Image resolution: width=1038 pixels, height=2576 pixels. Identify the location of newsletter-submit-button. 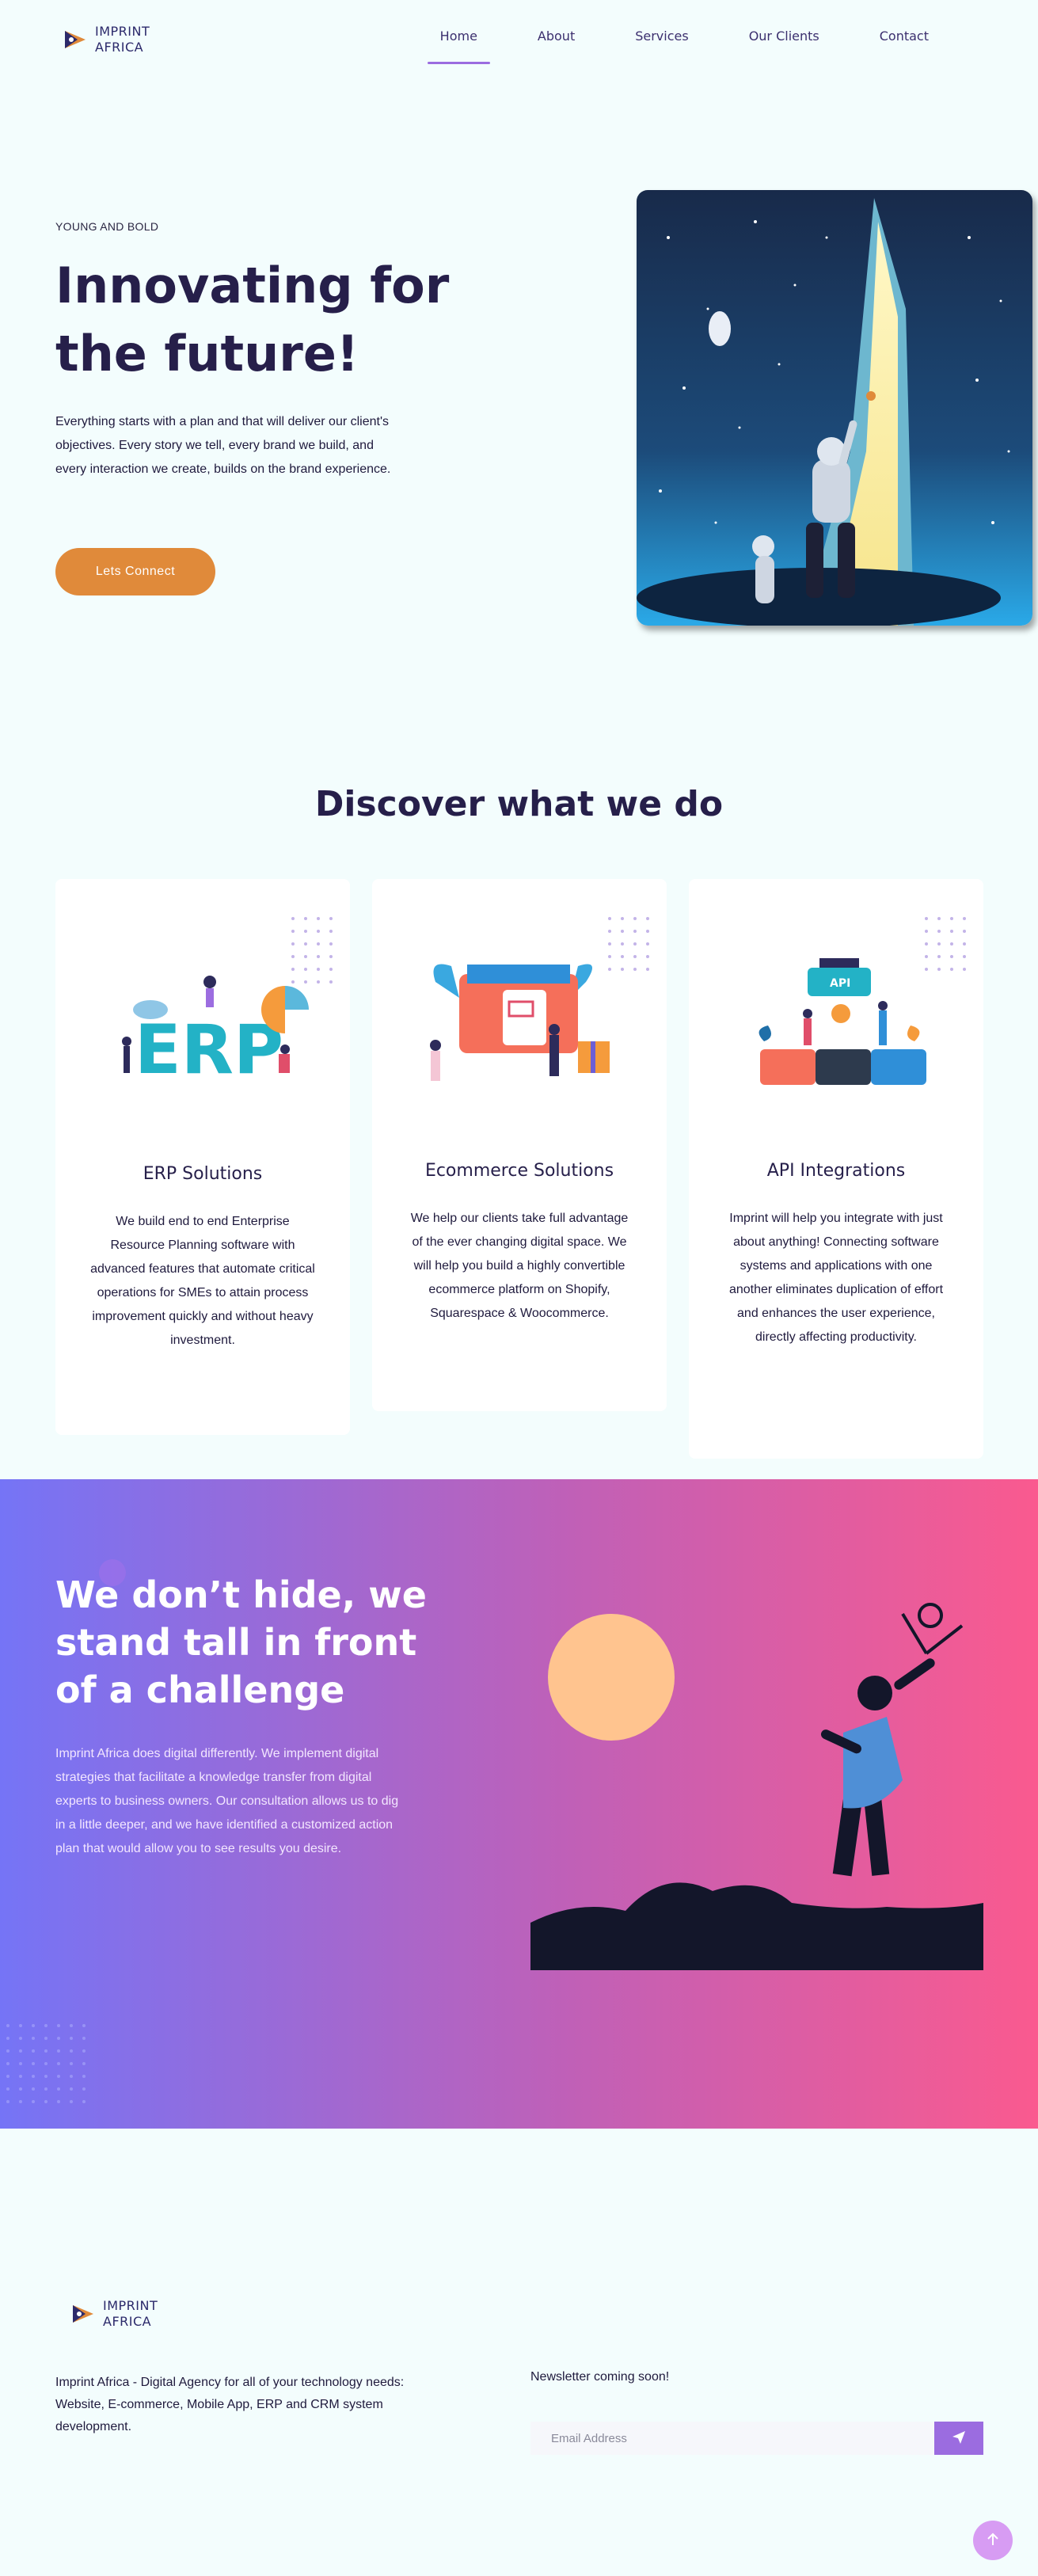
(959, 2438).